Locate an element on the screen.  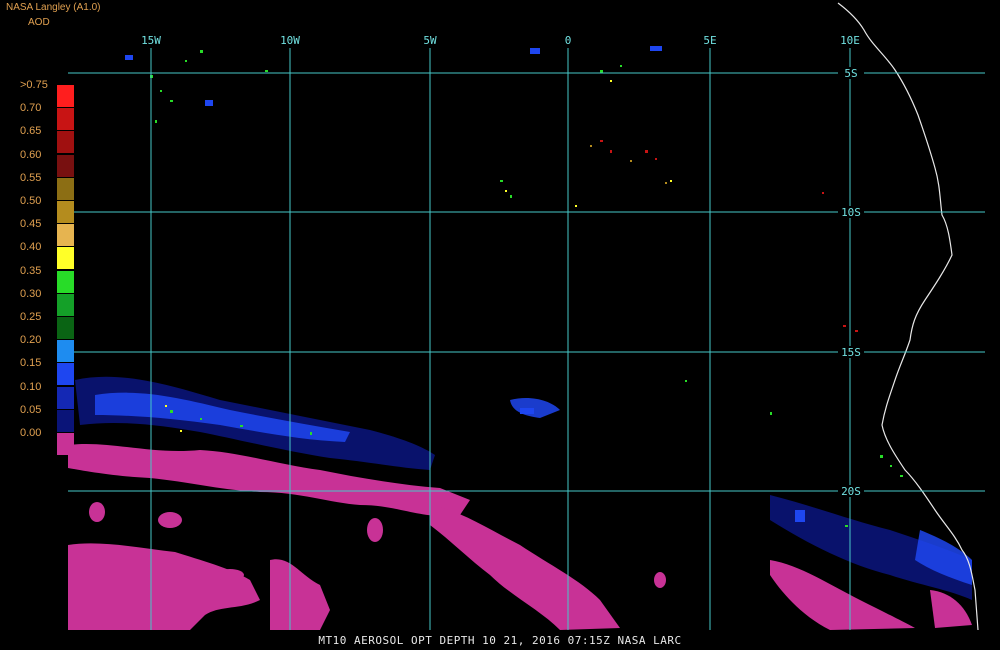
legend-label: 0.40 is located at coordinates (31, 247).